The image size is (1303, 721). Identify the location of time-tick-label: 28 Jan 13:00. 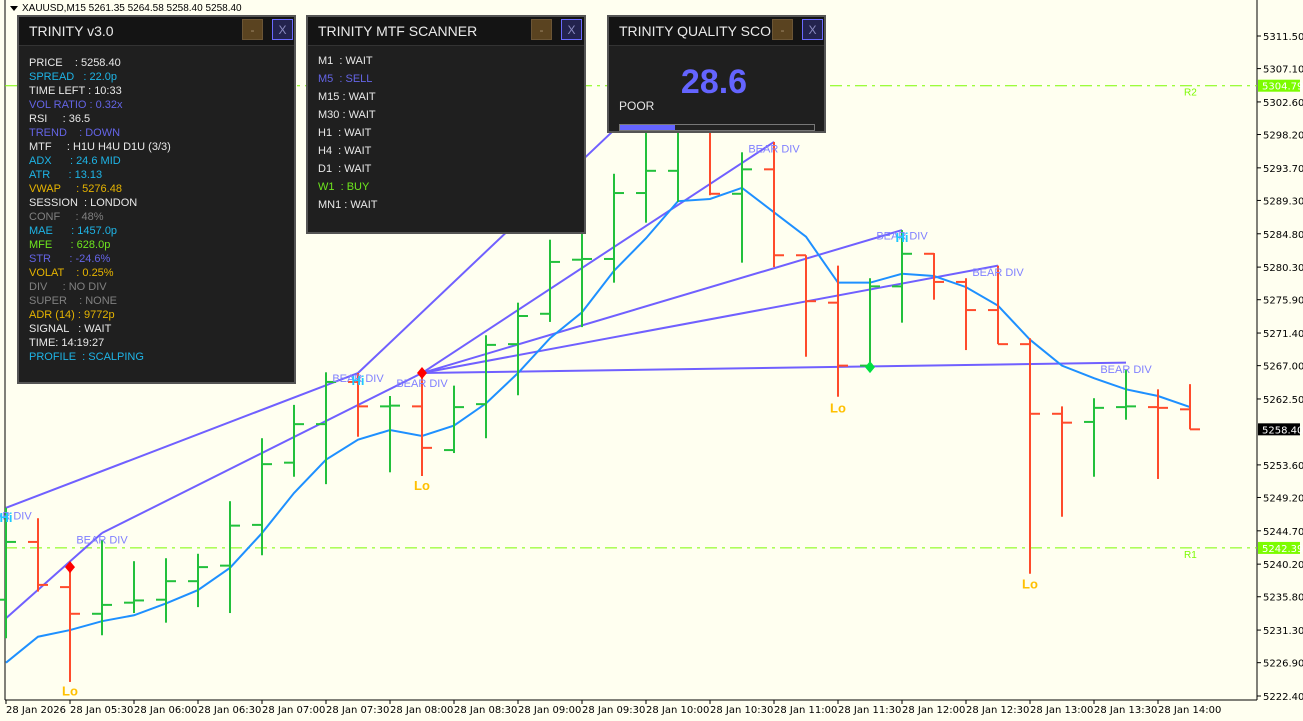
(1061, 710).